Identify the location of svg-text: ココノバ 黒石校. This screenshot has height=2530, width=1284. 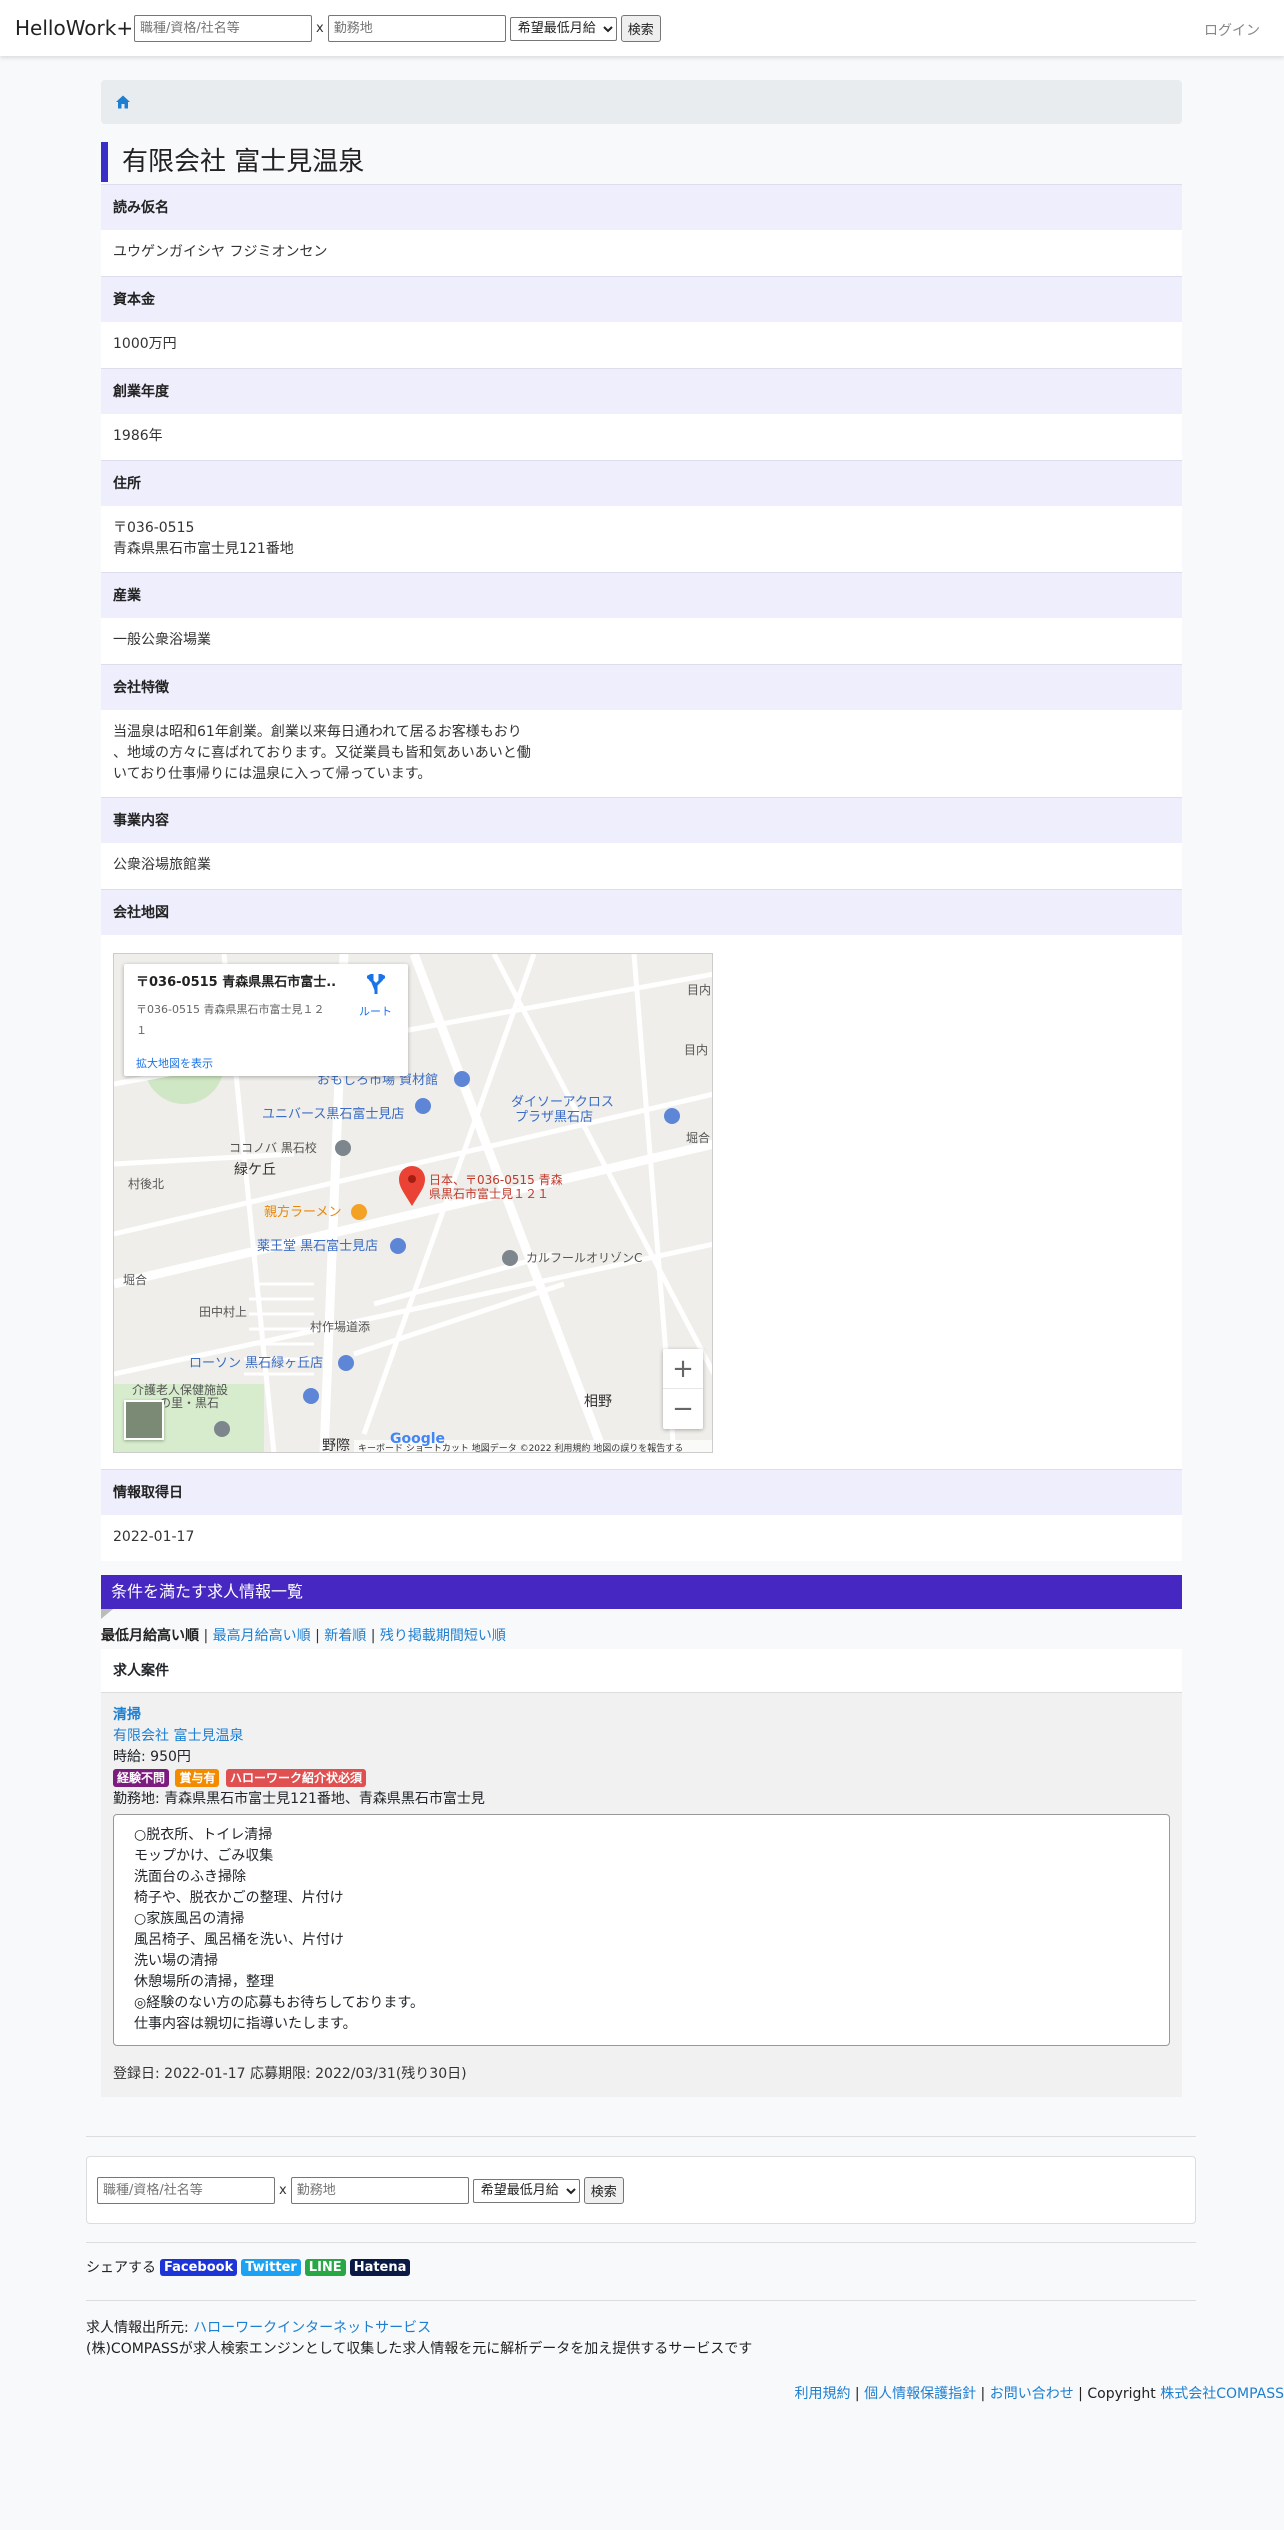
(273, 1147).